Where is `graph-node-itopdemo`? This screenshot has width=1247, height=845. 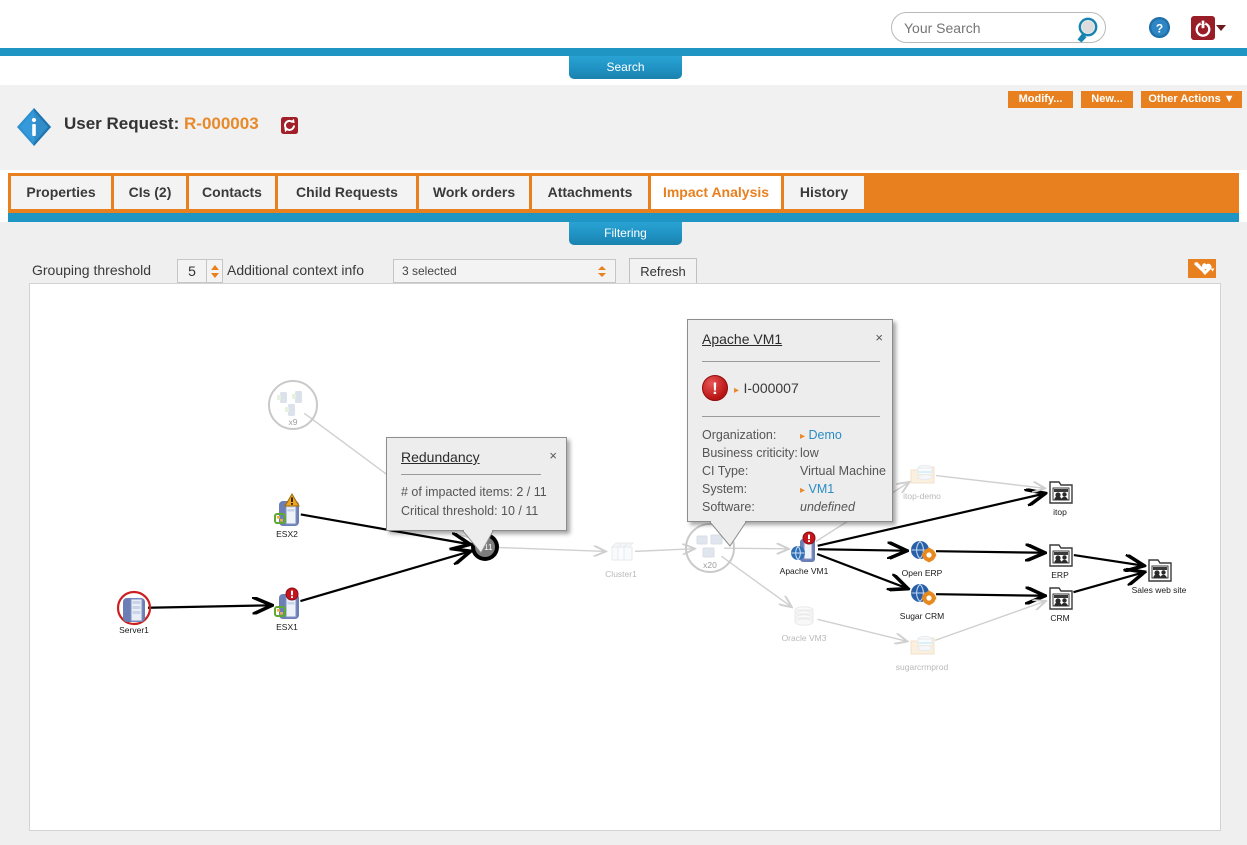
graph-node-itopdemo is located at coordinates (922, 474).